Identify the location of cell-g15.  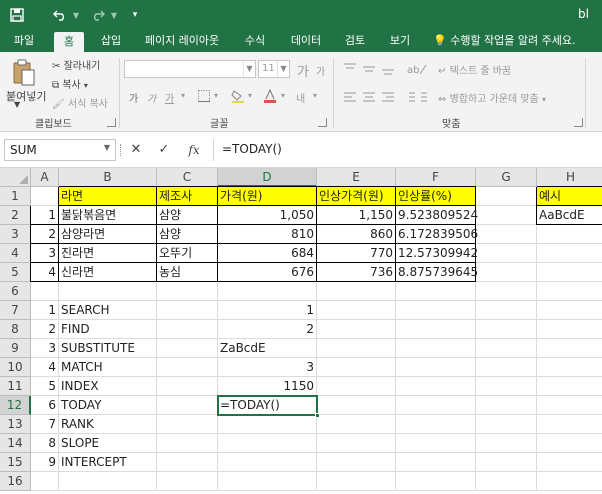
(506, 462).